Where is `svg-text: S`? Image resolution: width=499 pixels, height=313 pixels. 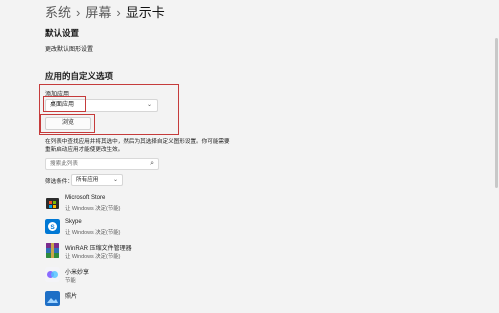
svg-text: S is located at coordinates (52, 227).